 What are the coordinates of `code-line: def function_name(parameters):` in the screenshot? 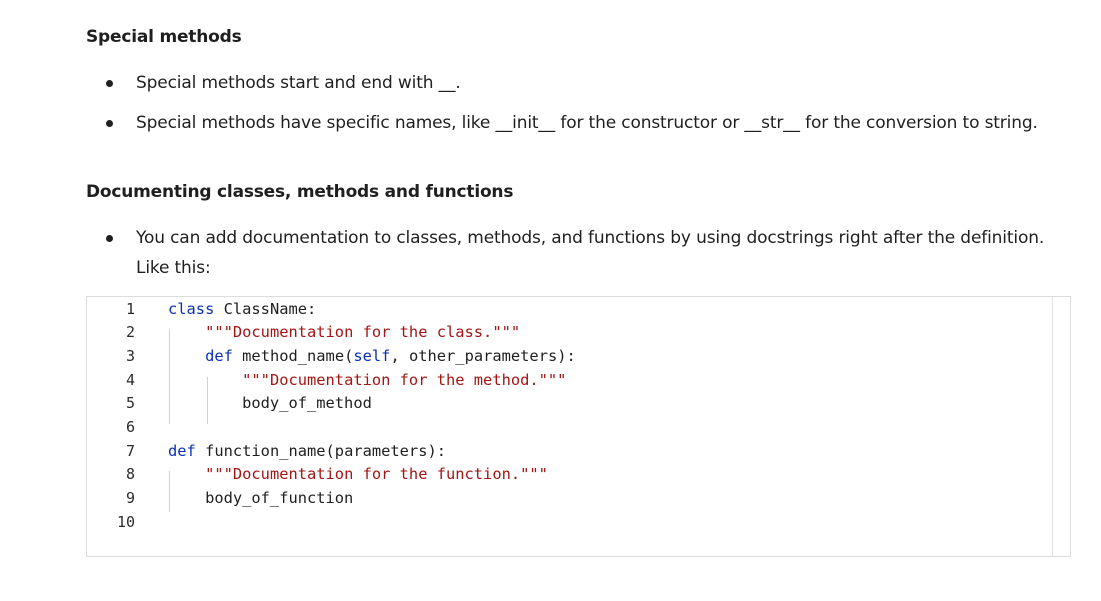 It's located at (307, 452).